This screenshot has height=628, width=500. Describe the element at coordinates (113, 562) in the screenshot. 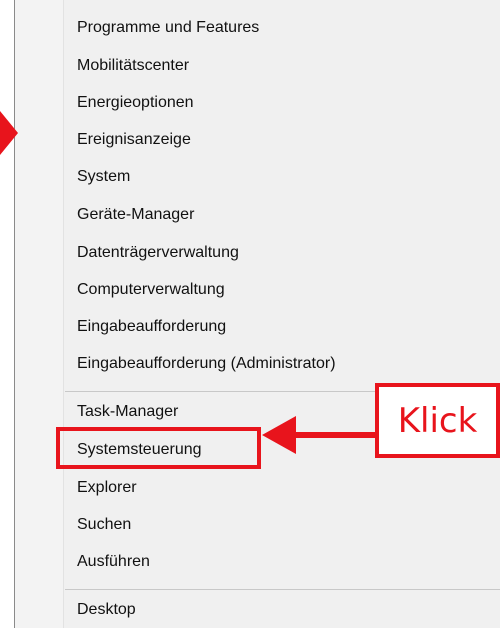

I see `menu-item-ausfuehren: Ausführen` at that location.